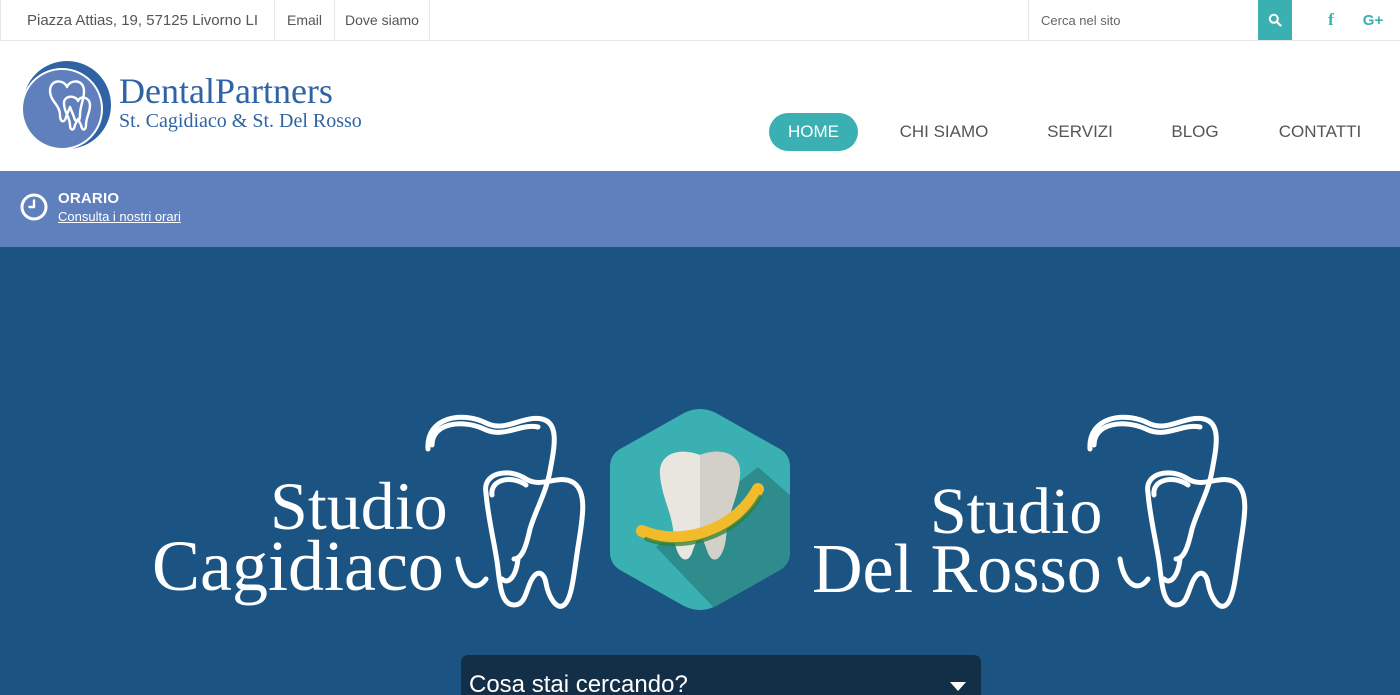 This screenshot has height=695, width=1400. What do you see at coordinates (1331, 20) in the screenshot?
I see `facebook-icon: f` at bounding box center [1331, 20].